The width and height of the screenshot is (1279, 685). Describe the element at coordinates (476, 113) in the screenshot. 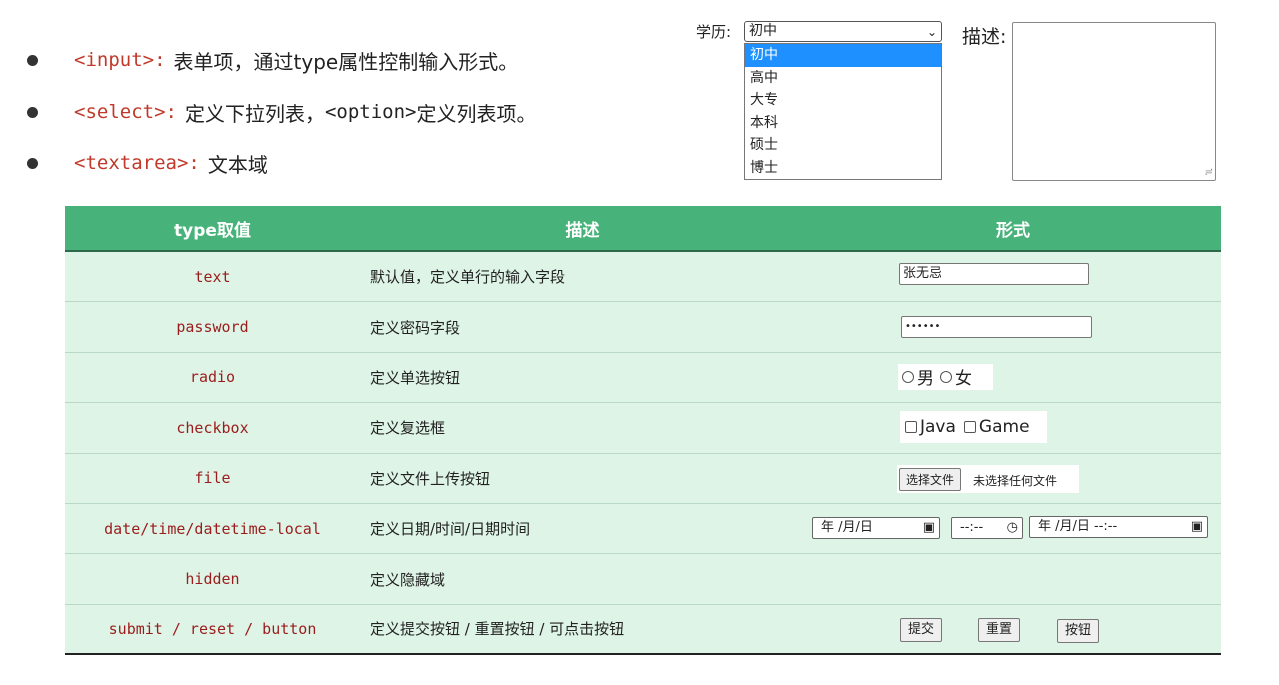

I see `bullet-desc-2: 定义列表项。` at that location.